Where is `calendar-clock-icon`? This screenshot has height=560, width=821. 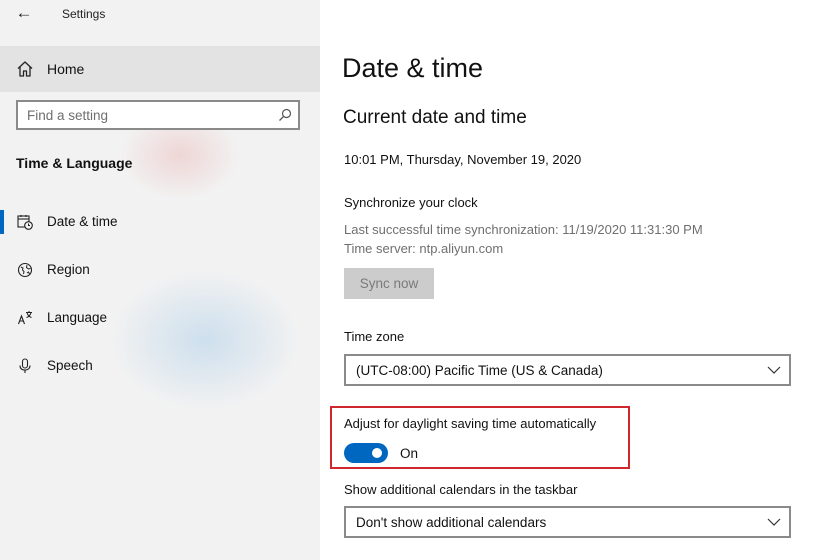 calendar-clock-icon is located at coordinates (25, 222).